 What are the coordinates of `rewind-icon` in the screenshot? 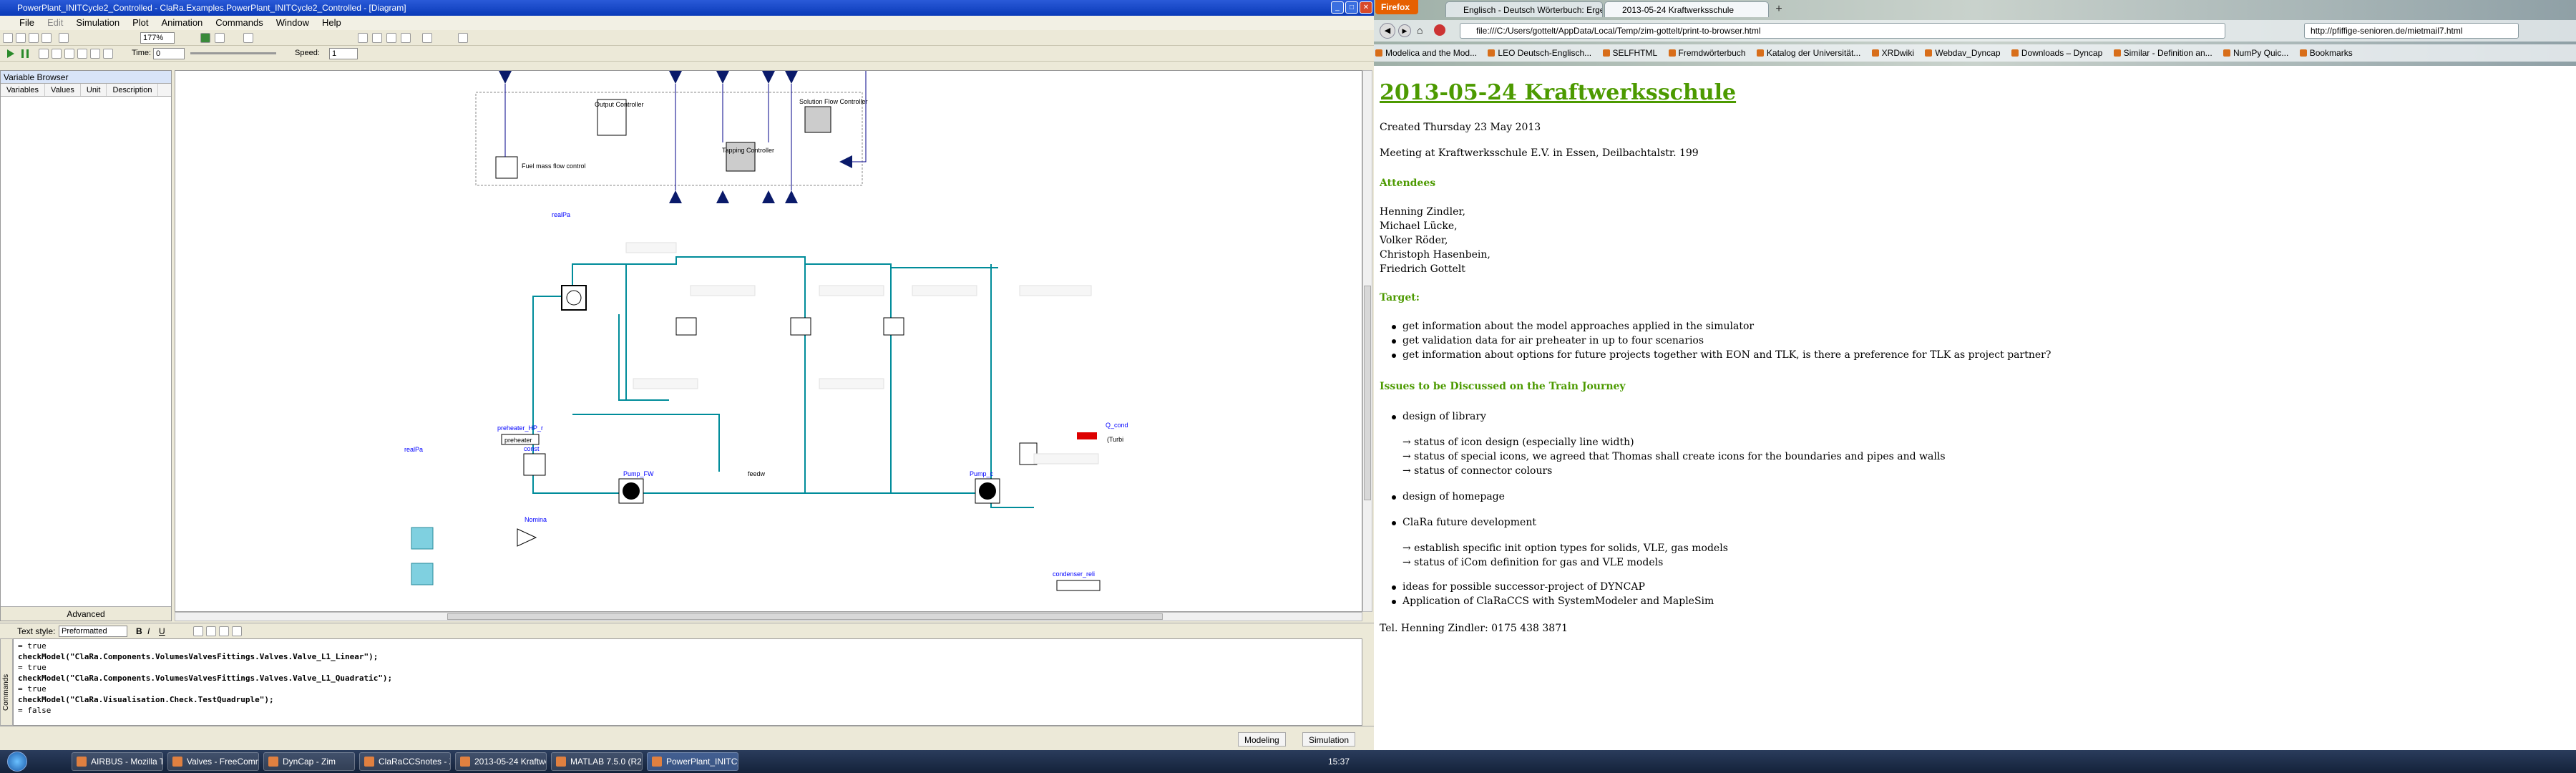 It's located at (44, 54).